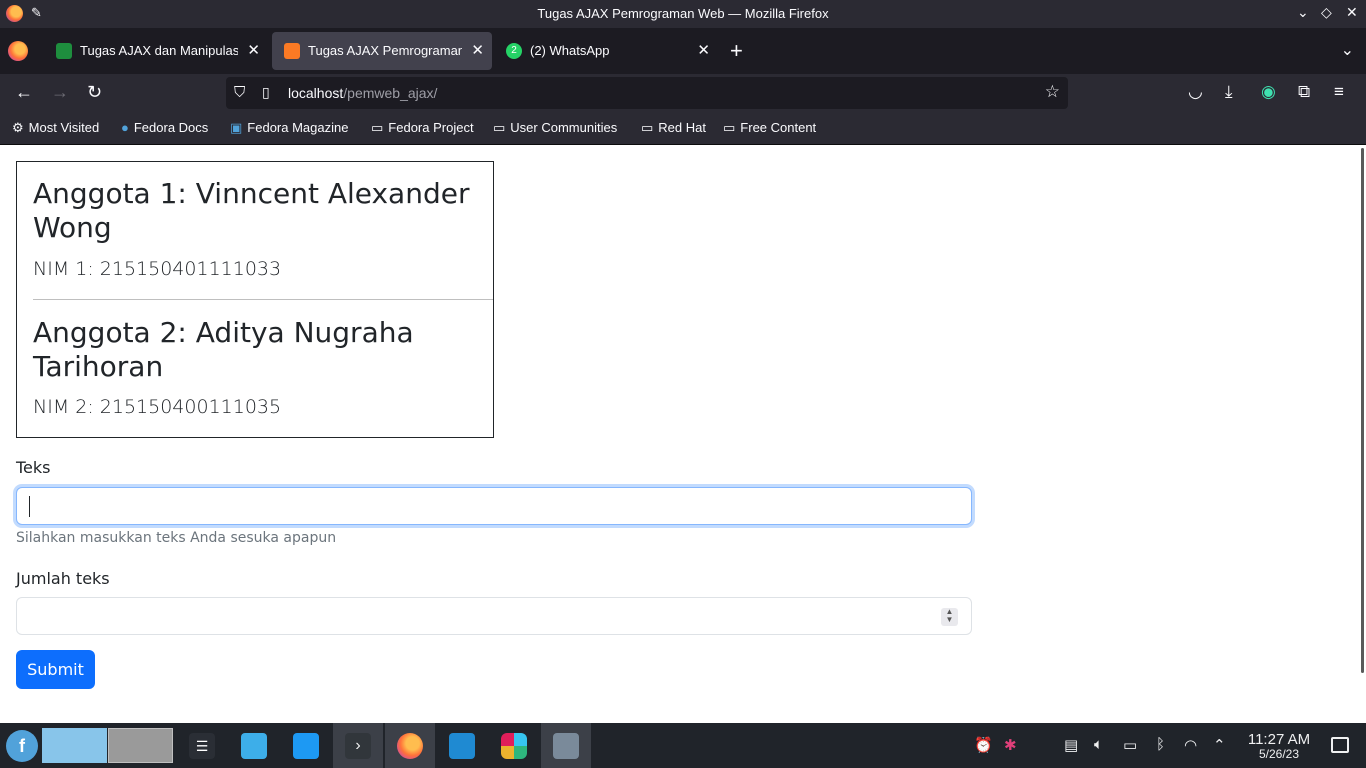 Image resolution: width=1366 pixels, height=768 pixels. What do you see at coordinates (1362, 410) in the screenshot?
I see `vertical-scrollbar` at bounding box center [1362, 410].